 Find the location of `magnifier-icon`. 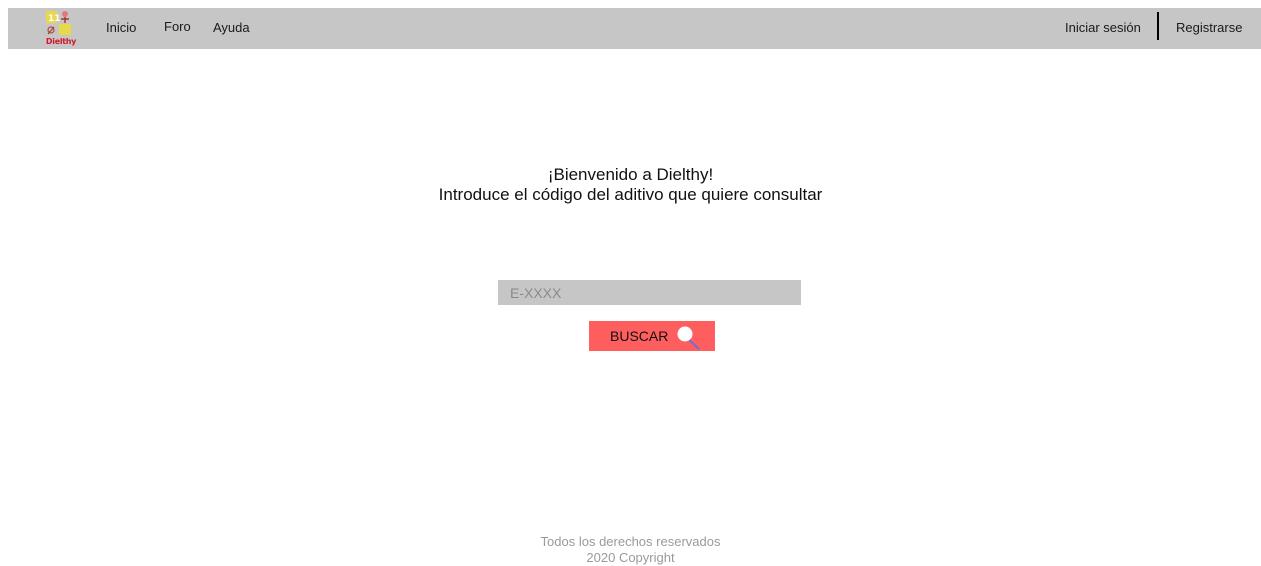

magnifier-icon is located at coordinates (688, 338).